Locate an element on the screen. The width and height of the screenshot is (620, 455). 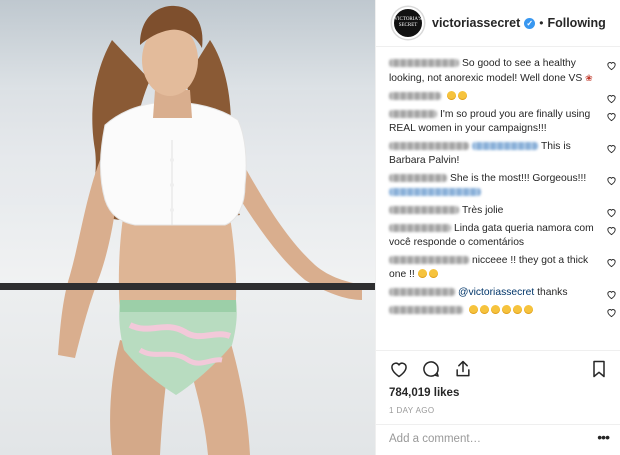
action-bar is located at coordinates (498, 369).